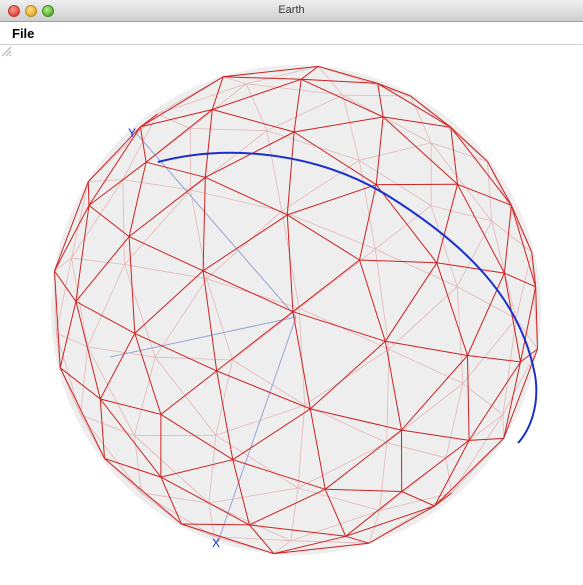 The image size is (583, 585). Describe the element at coordinates (216, 543) in the screenshot. I see `axis-label-x: X` at that location.